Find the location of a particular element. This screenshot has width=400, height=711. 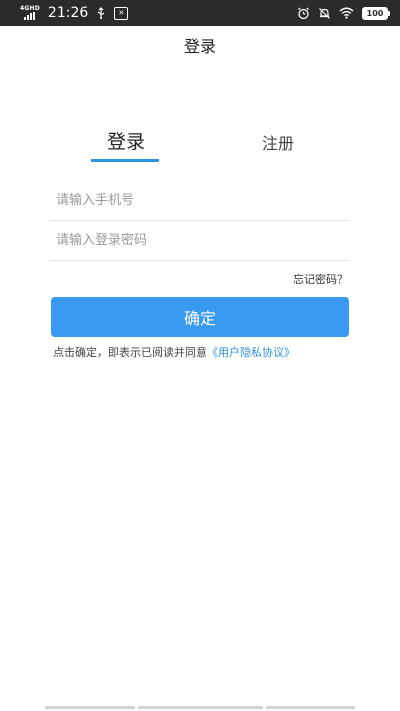

privacy-agreement-link: 《用户隐私协议》 is located at coordinates (251, 352).